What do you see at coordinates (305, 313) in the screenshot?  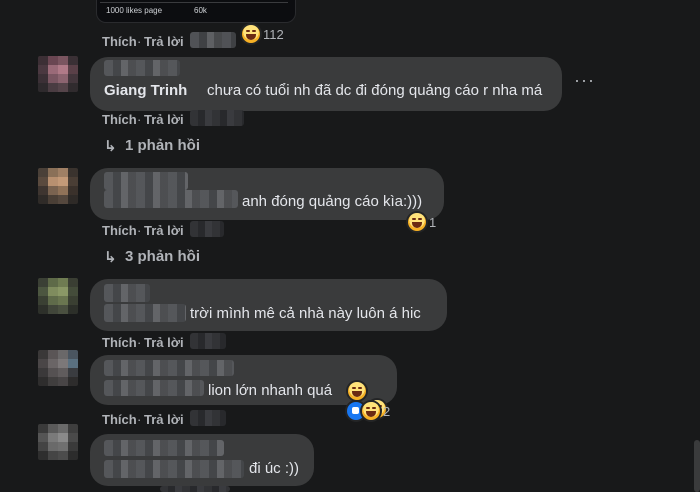 I see `comment-text: trời mình mê cả nhà này luôn á hic` at bounding box center [305, 313].